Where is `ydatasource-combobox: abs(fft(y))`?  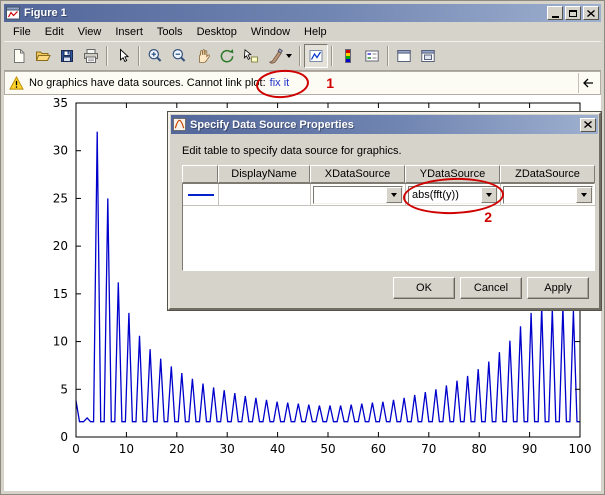 ydatasource-combobox: abs(fft(y)) is located at coordinates (453, 194).